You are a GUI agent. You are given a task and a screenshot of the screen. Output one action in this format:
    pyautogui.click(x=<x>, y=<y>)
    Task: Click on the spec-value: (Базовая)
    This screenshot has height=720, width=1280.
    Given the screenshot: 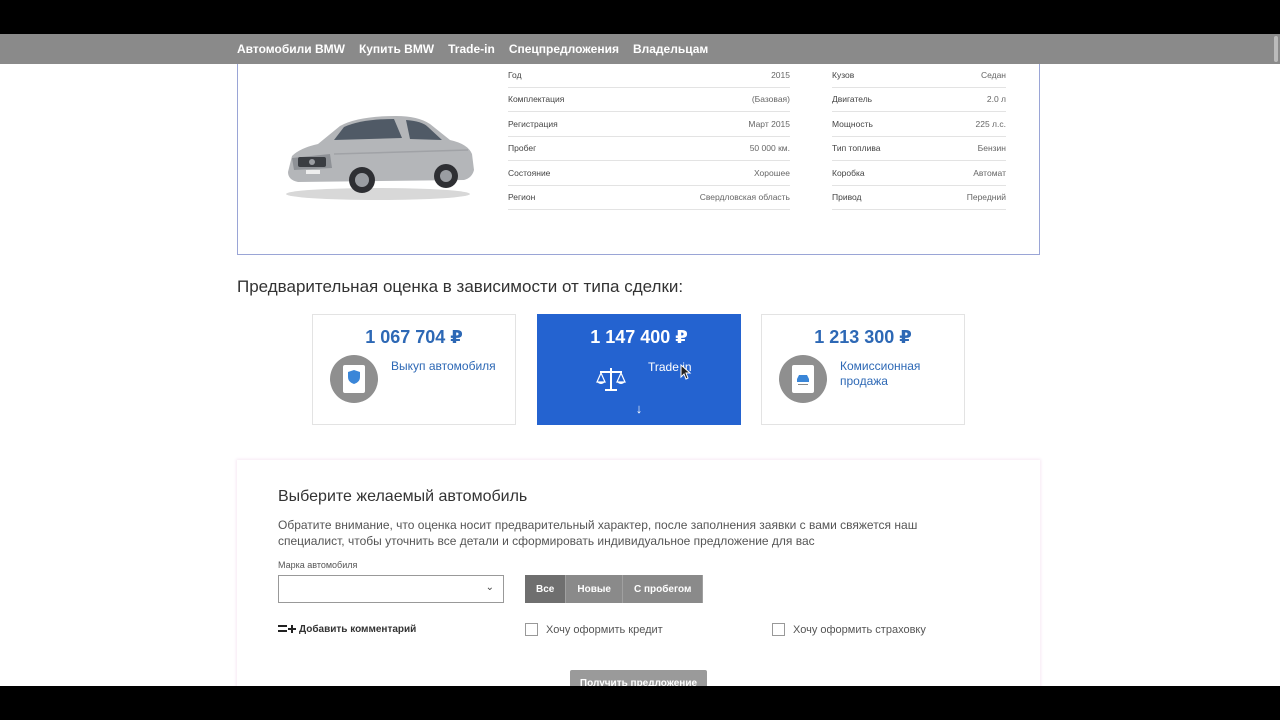 What is the action you would take?
    pyautogui.click(x=770, y=99)
    